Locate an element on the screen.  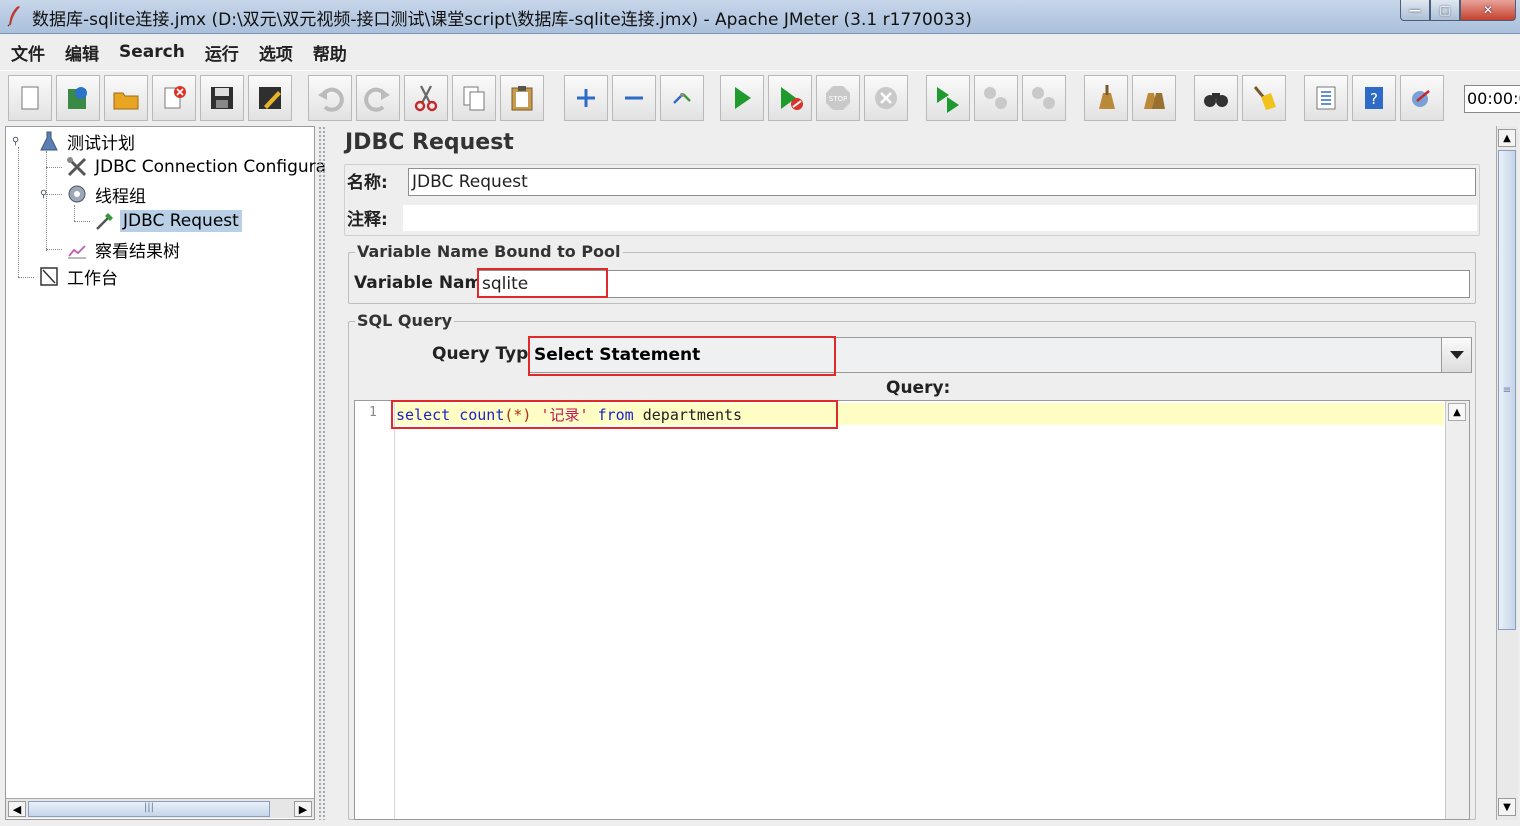
save-button is located at coordinates (222, 98).